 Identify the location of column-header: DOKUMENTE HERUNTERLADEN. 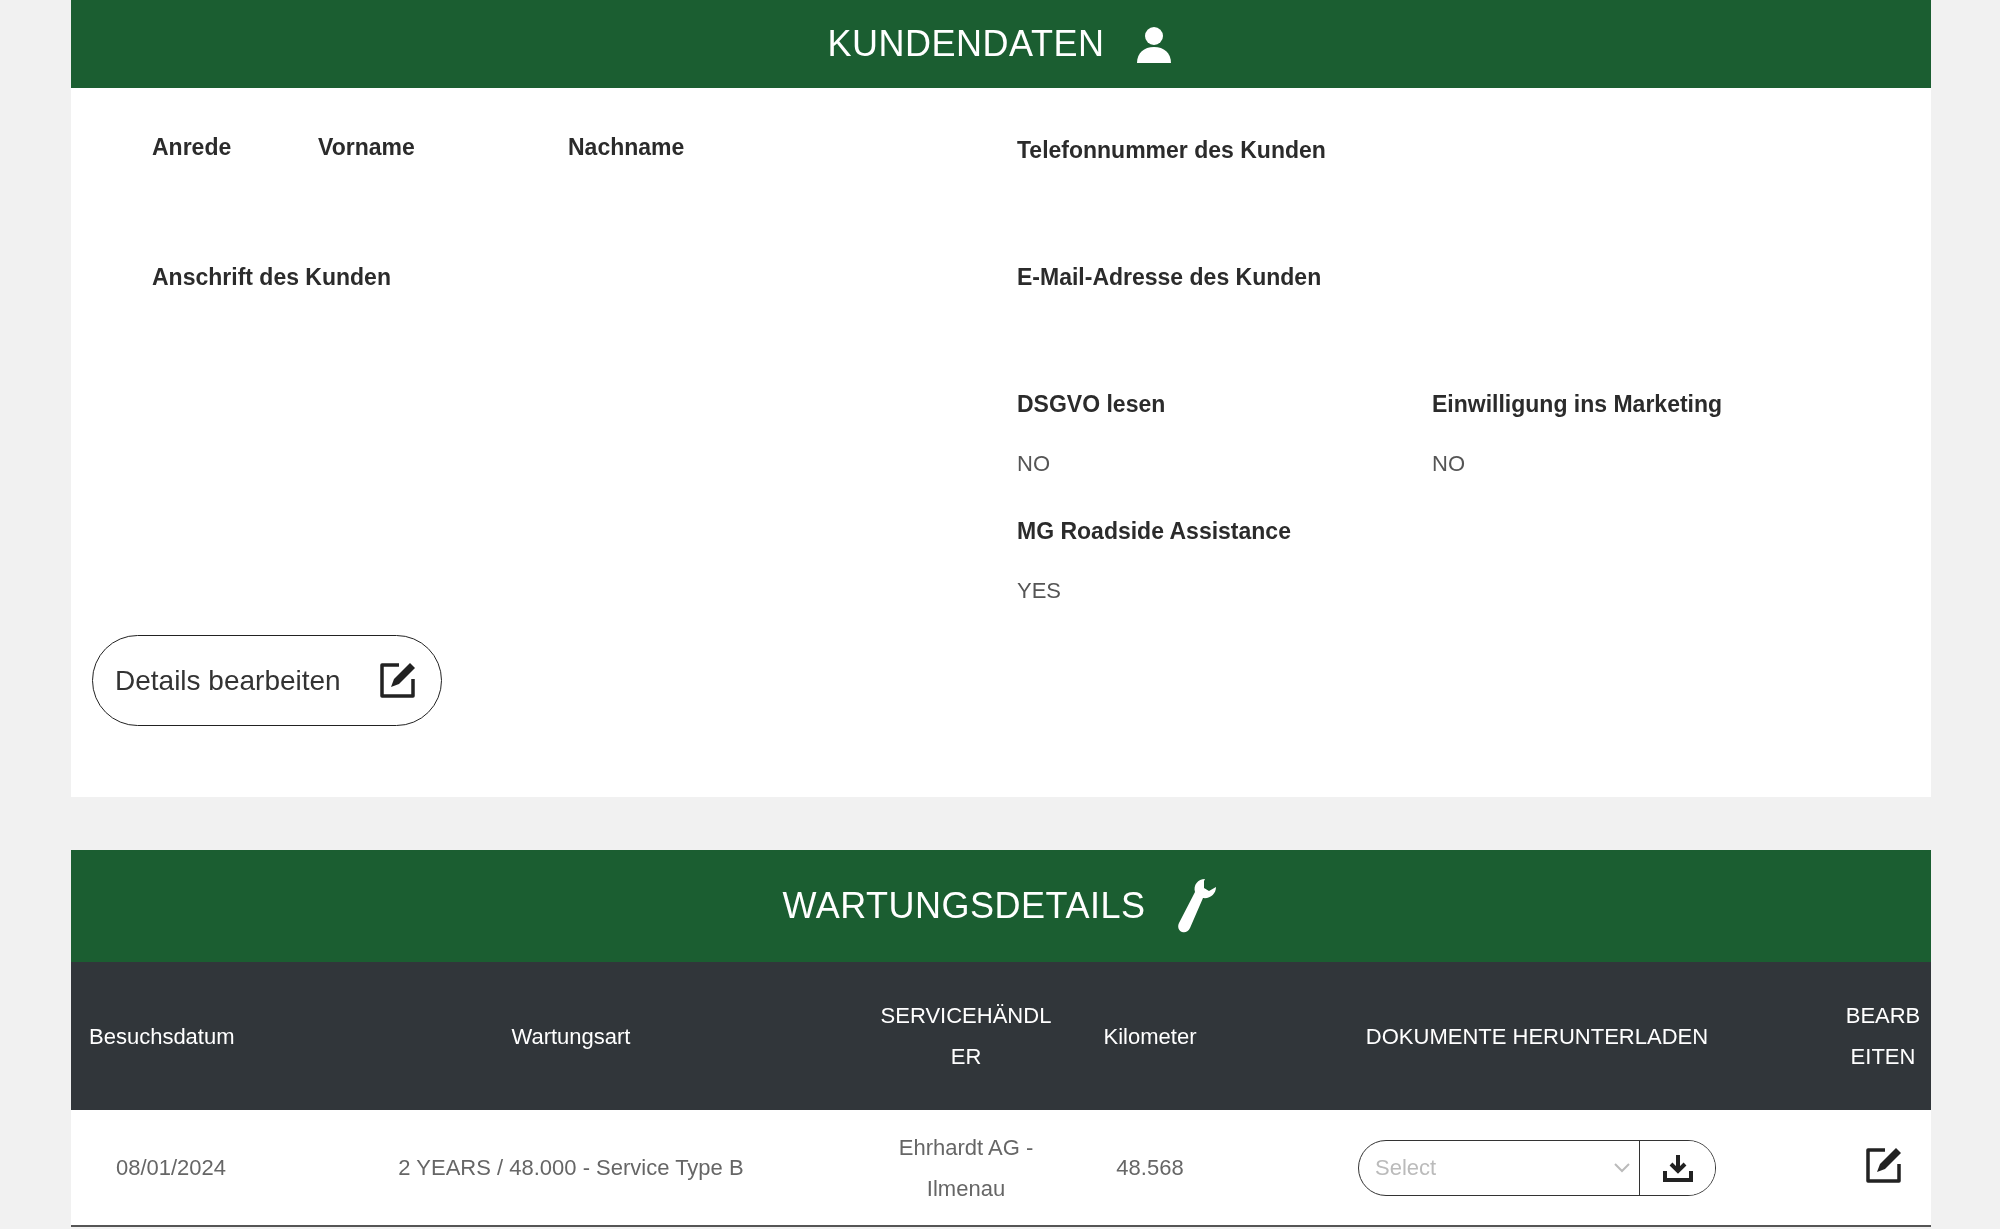
(1537, 1036).